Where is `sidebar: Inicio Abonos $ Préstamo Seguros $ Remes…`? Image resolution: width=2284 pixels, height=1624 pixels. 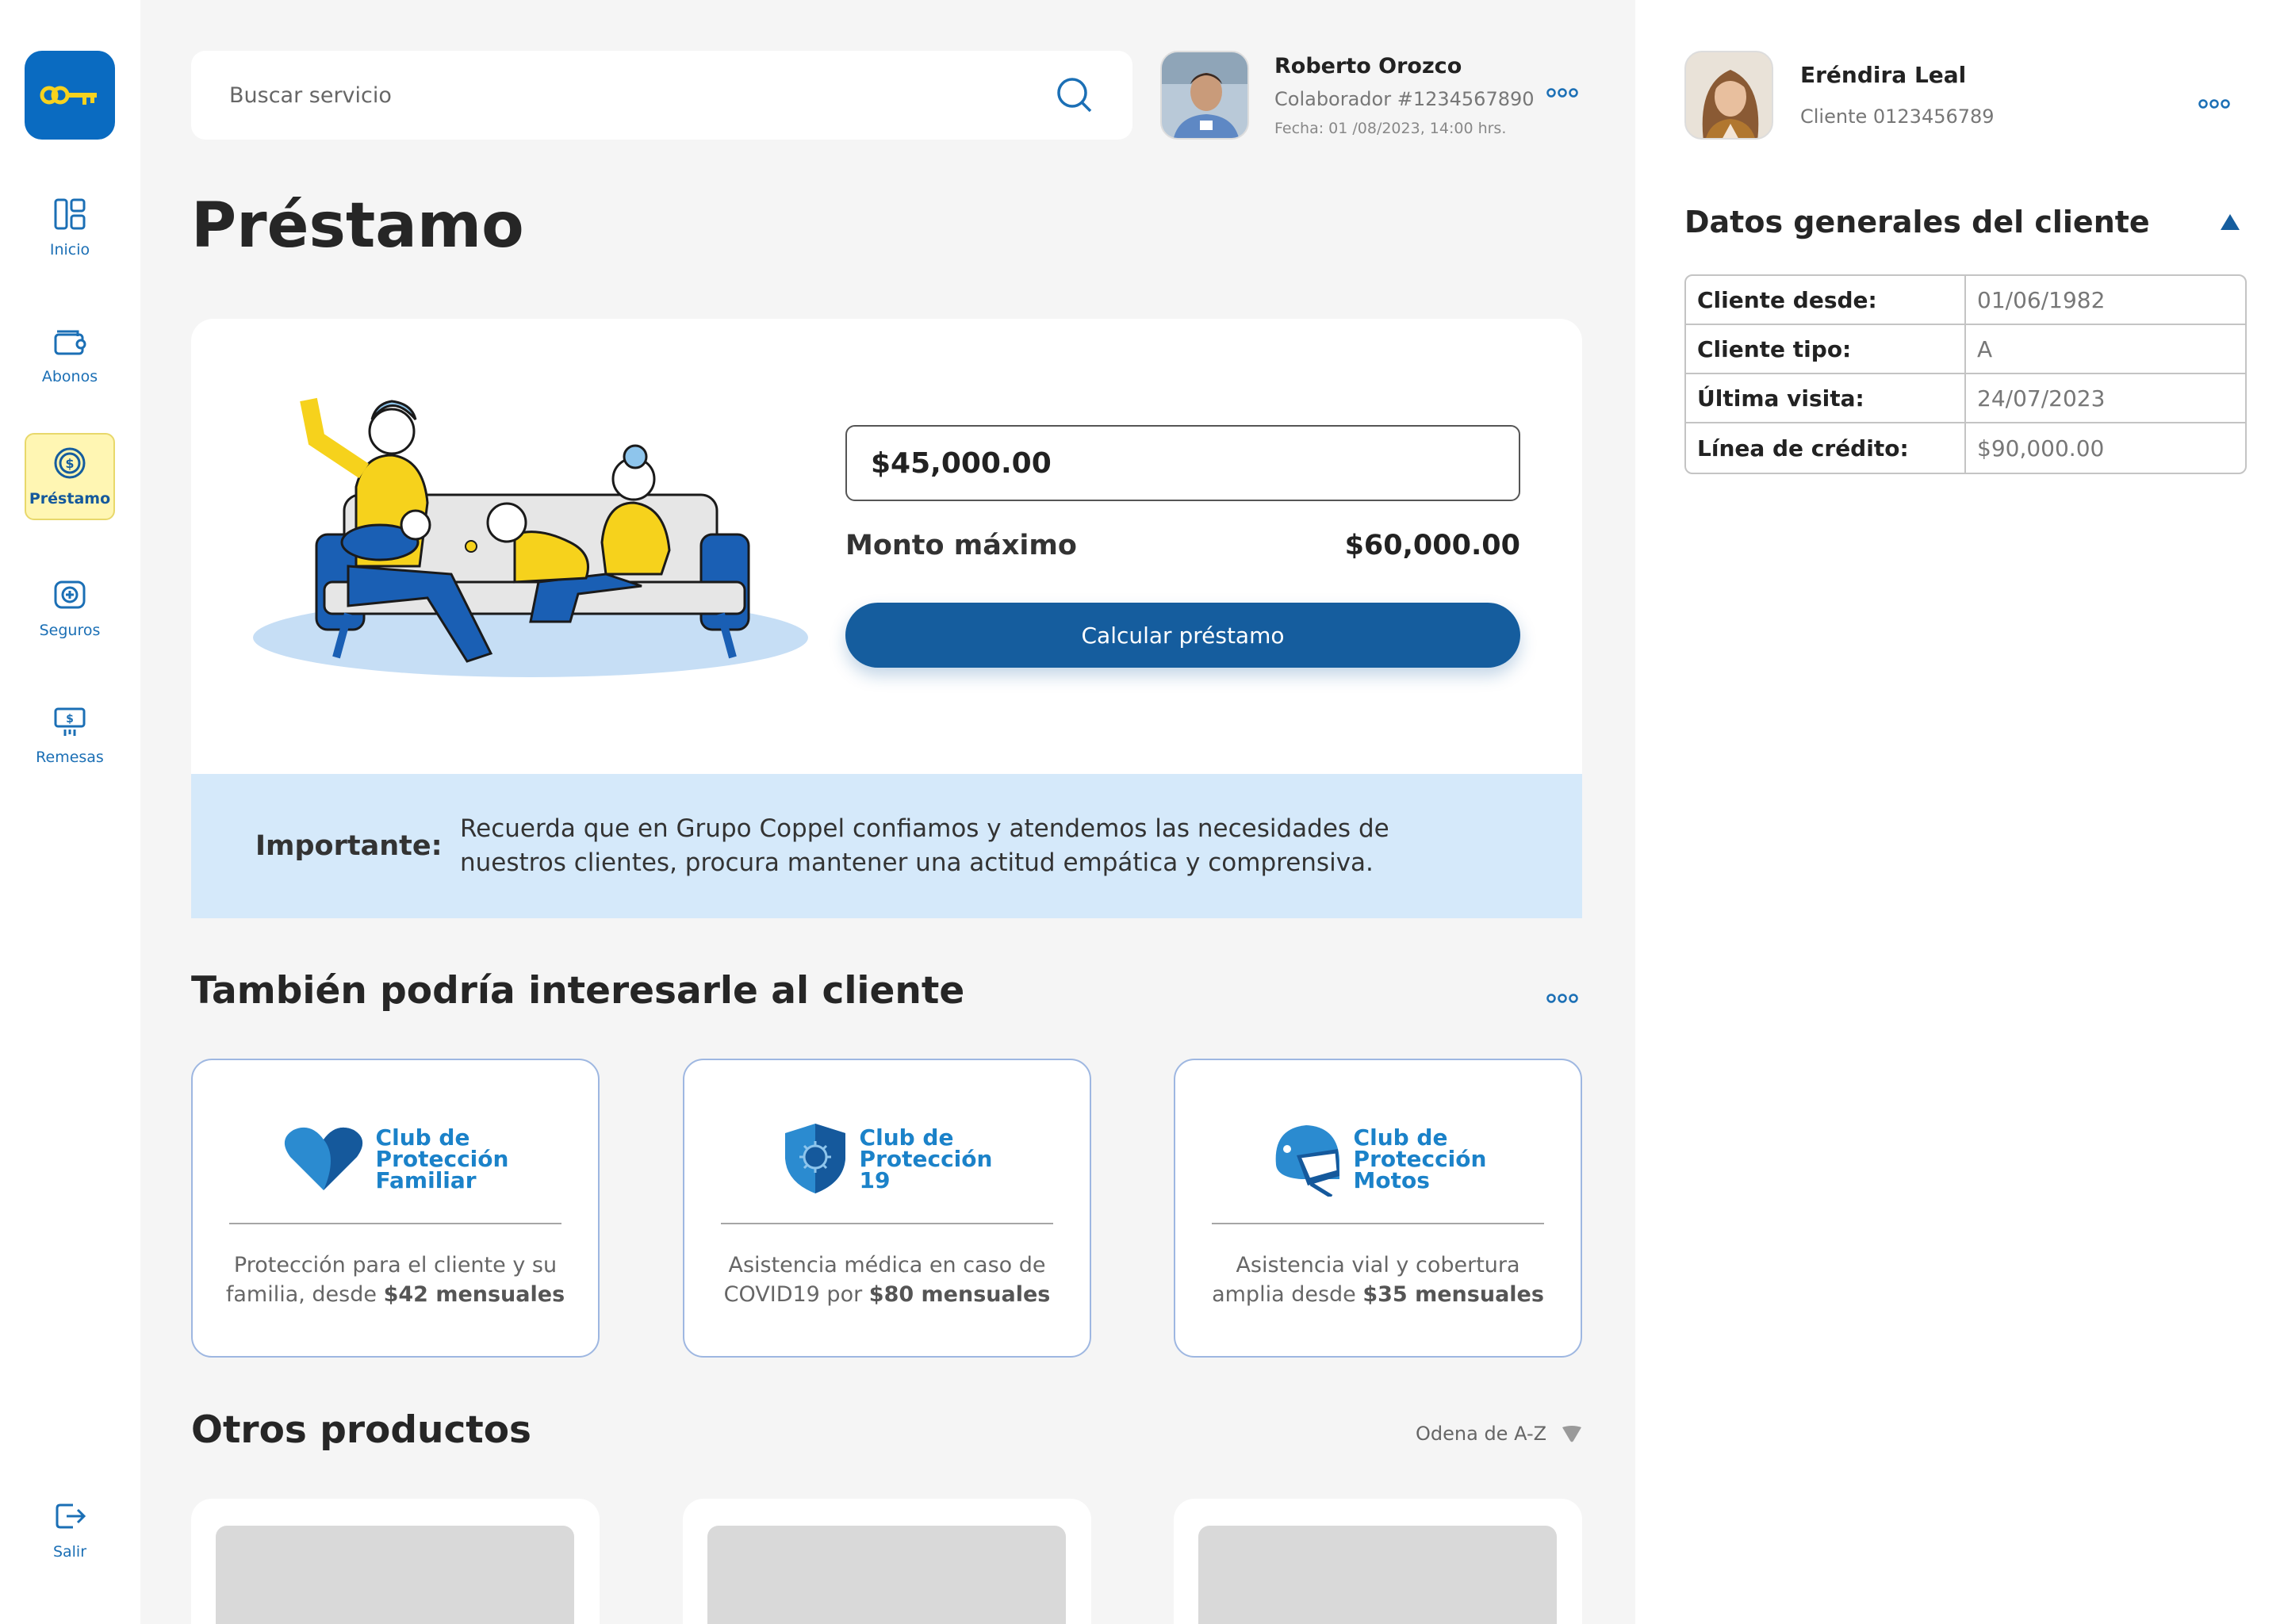
sidebar: Inicio Abonos $ Préstamo Seguros $ Remes… is located at coordinates (70, 812).